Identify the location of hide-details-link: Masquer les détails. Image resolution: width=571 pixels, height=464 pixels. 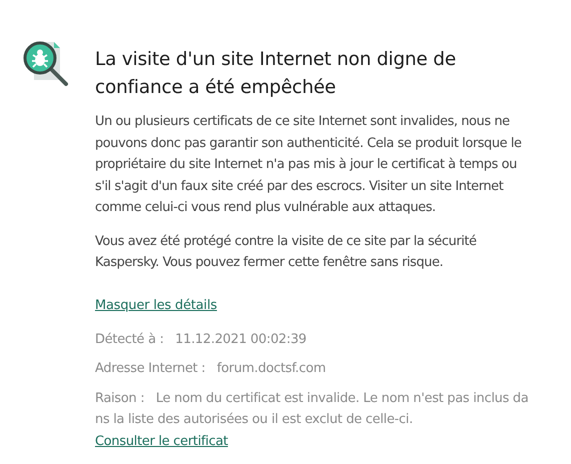
(156, 305).